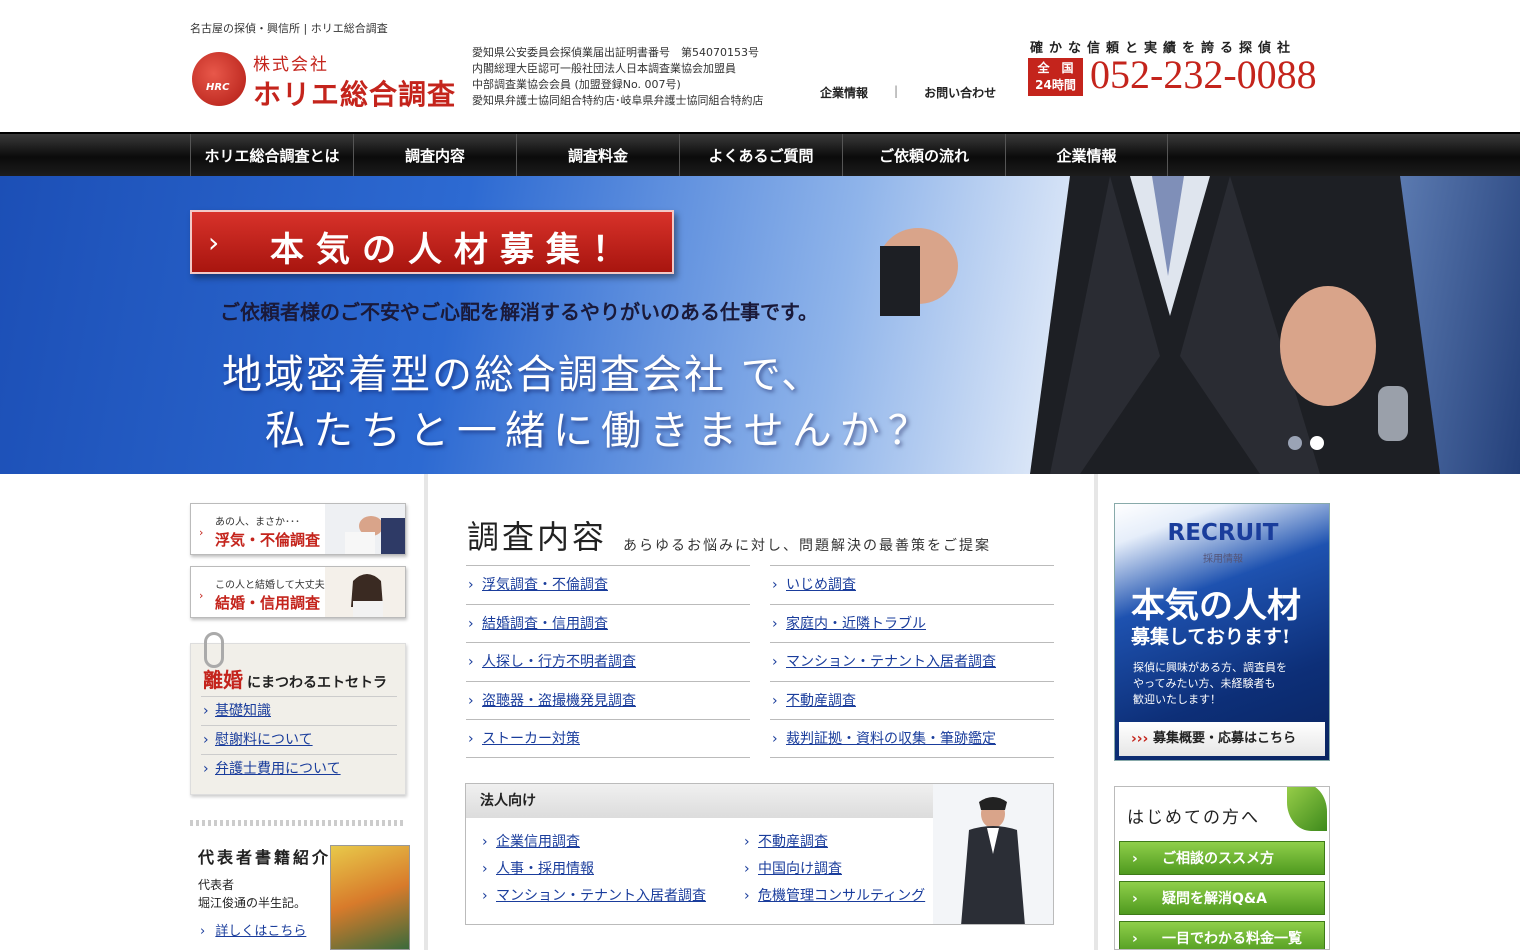 Image resolution: width=1520 pixels, height=950 pixels. I want to click on hero-subtitle: ご依頼者様のご不安やご心配を解消するやりがいのある仕事です。, so click(519, 312).